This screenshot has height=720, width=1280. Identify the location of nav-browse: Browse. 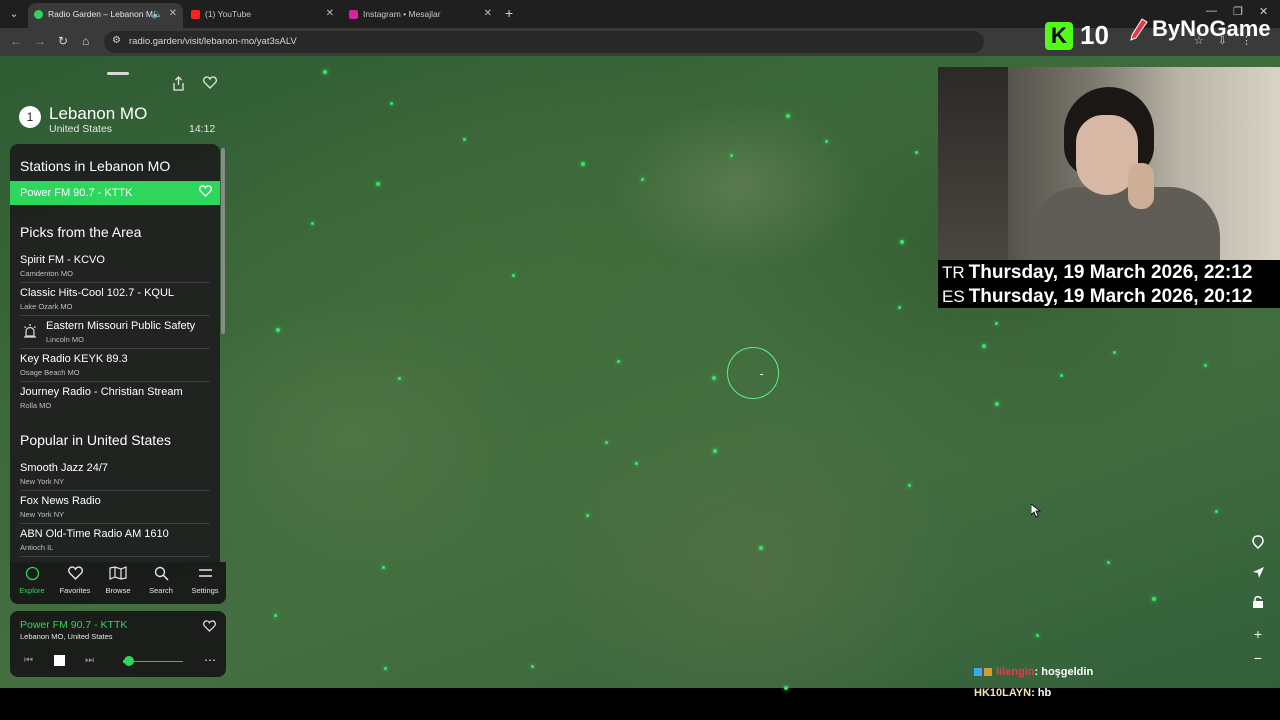
(118, 580).